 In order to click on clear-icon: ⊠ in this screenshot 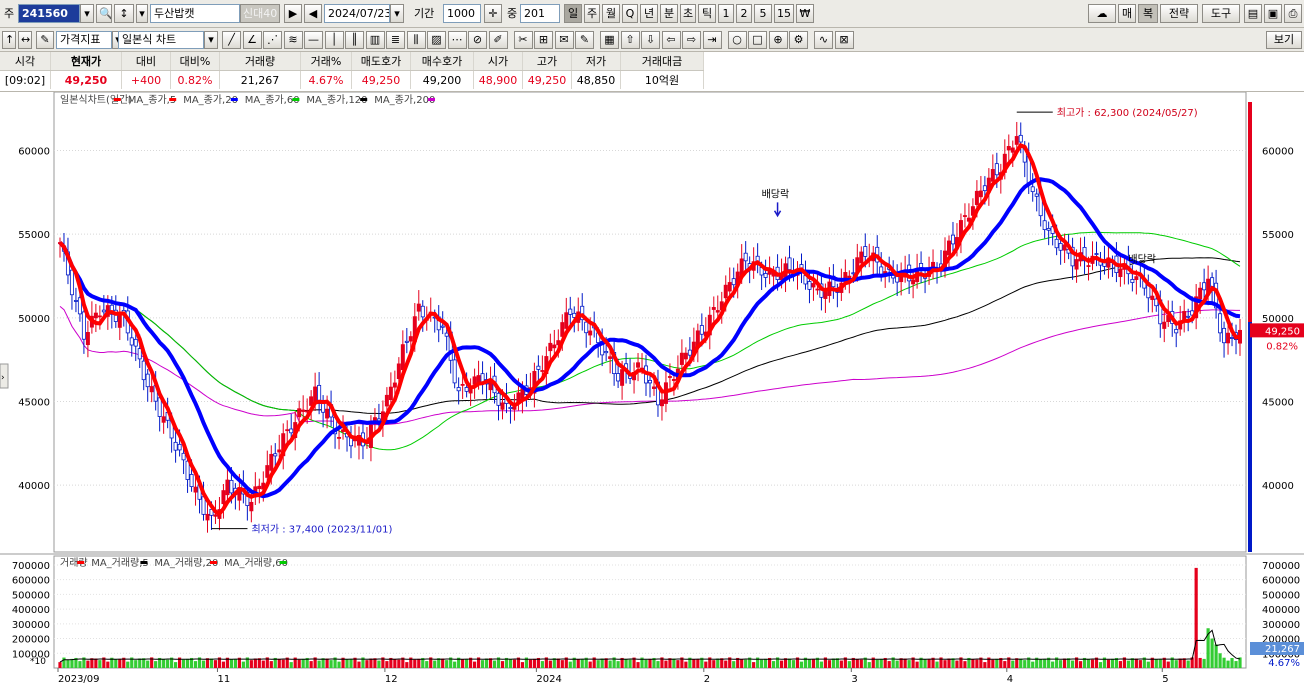, I will do `click(844, 40)`.